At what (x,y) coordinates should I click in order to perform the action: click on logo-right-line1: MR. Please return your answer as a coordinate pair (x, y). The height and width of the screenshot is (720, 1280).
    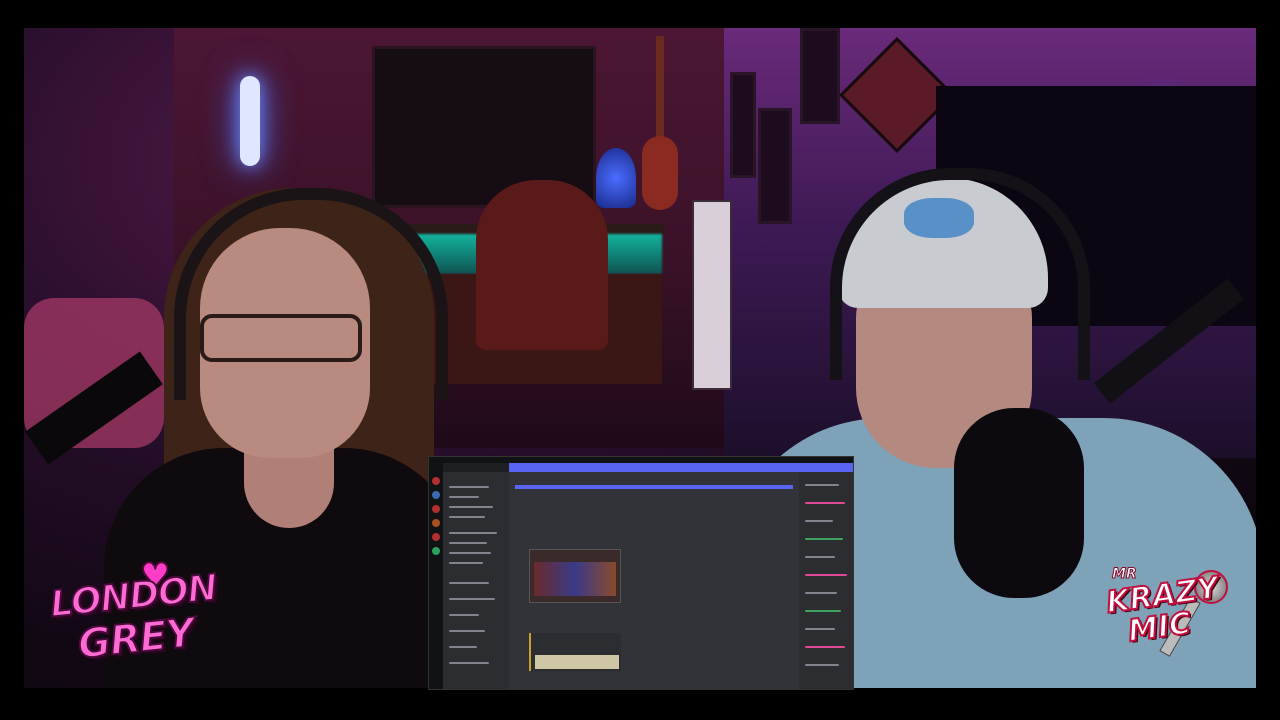
    Looking at the image, I should click on (1125, 574).